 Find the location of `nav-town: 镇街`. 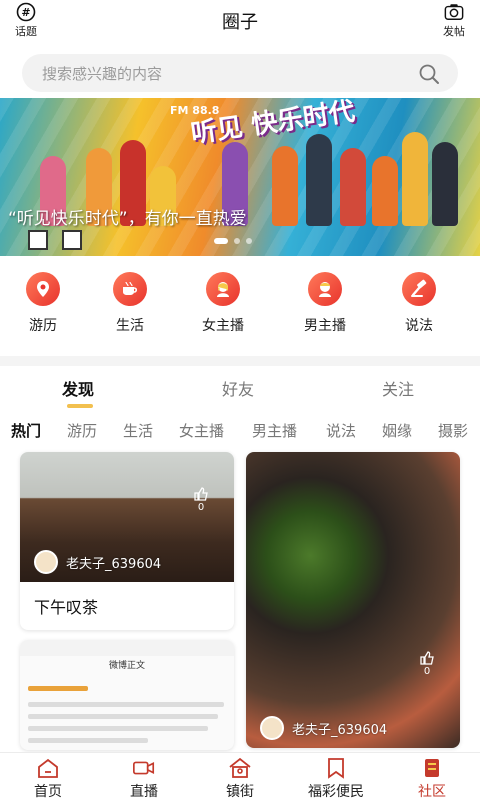

nav-town: 镇街 is located at coordinates (240, 778).